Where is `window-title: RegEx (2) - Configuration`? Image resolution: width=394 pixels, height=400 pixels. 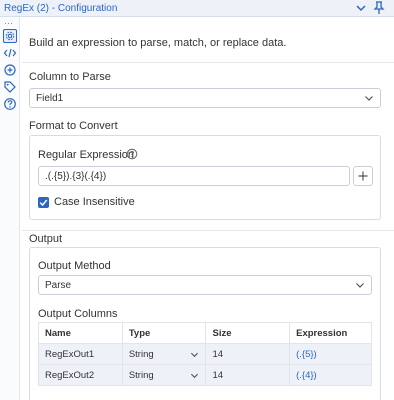
window-title: RegEx (2) - Configuration is located at coordinates (61, 8).